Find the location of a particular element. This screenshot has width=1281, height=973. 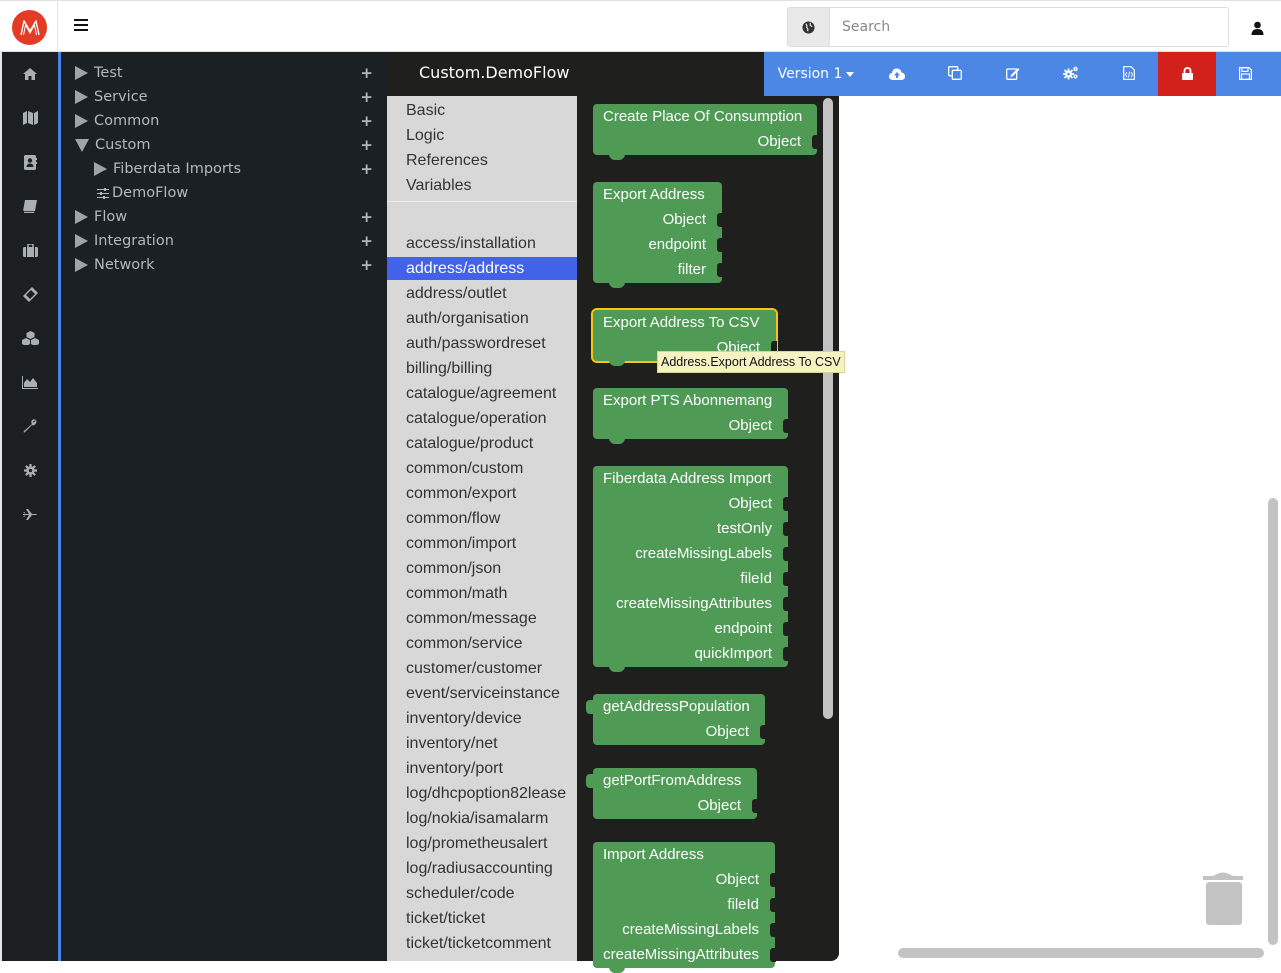

edit-button is located at coordinates (1013, 74).